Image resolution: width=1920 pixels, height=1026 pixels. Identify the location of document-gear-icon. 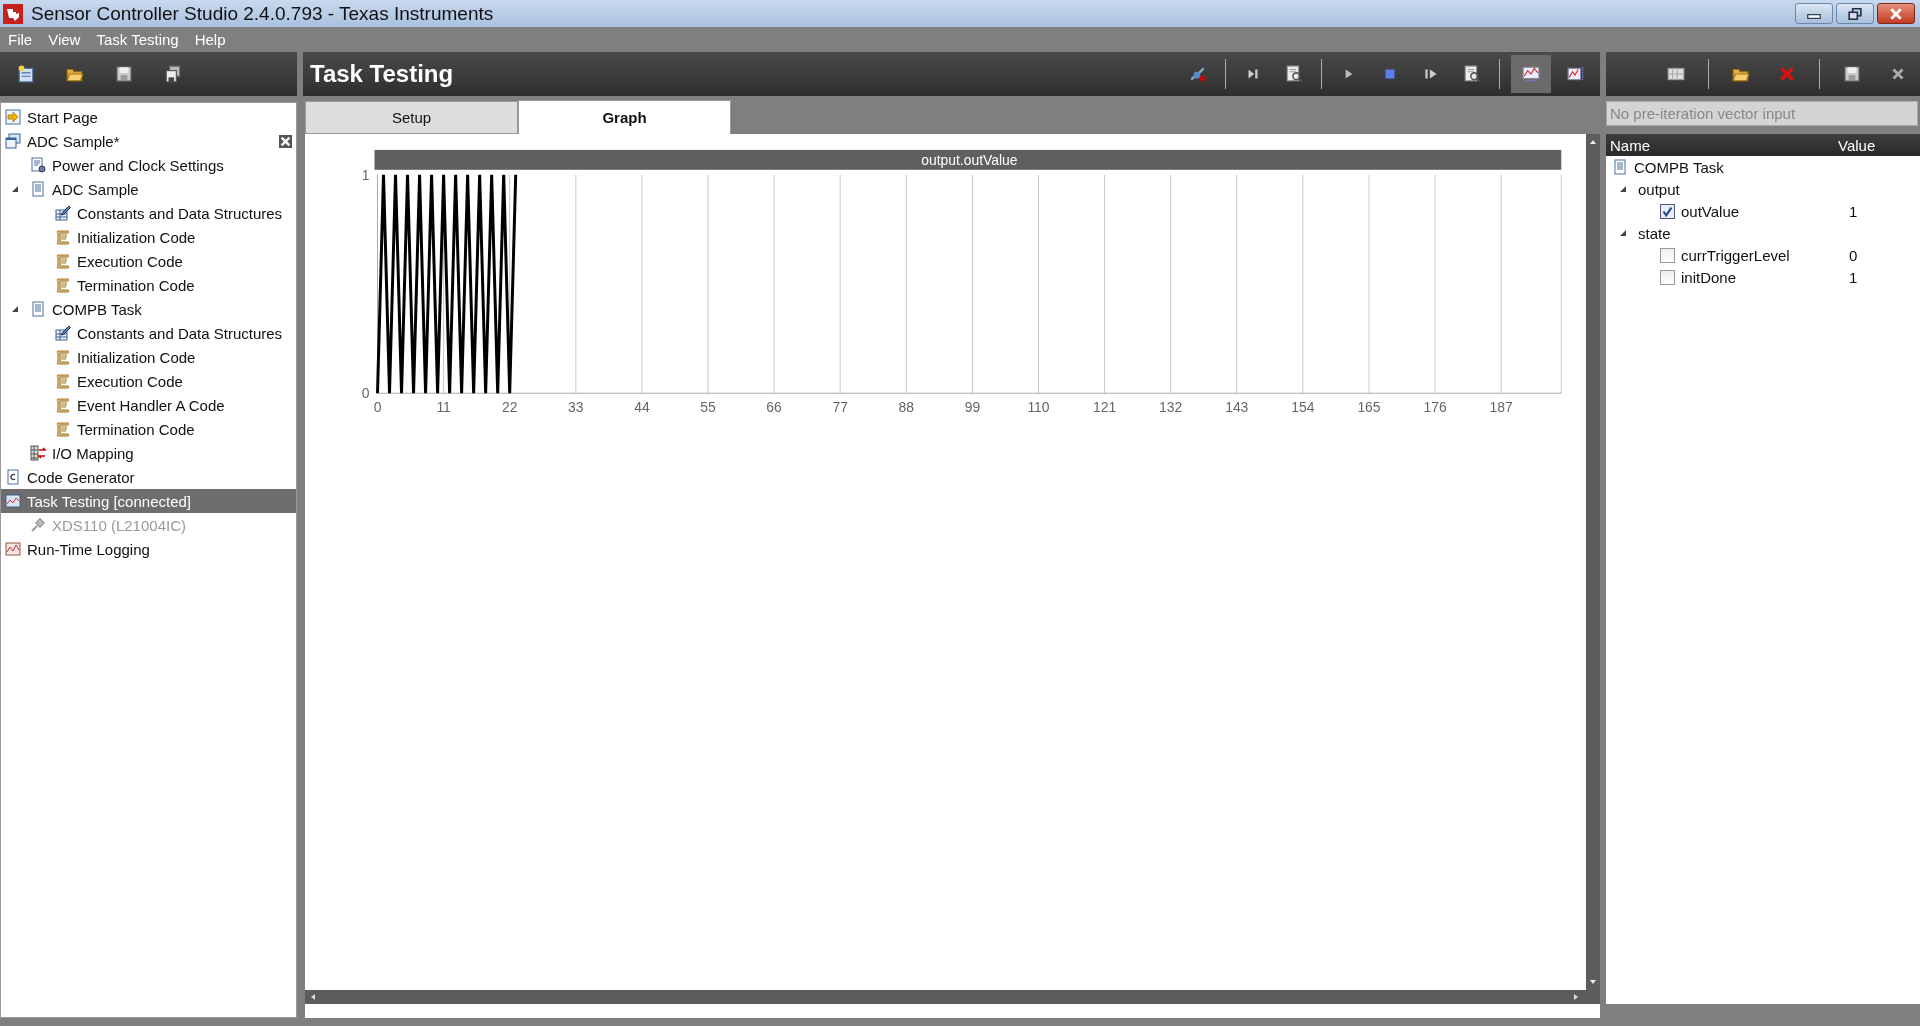
(38, 165).